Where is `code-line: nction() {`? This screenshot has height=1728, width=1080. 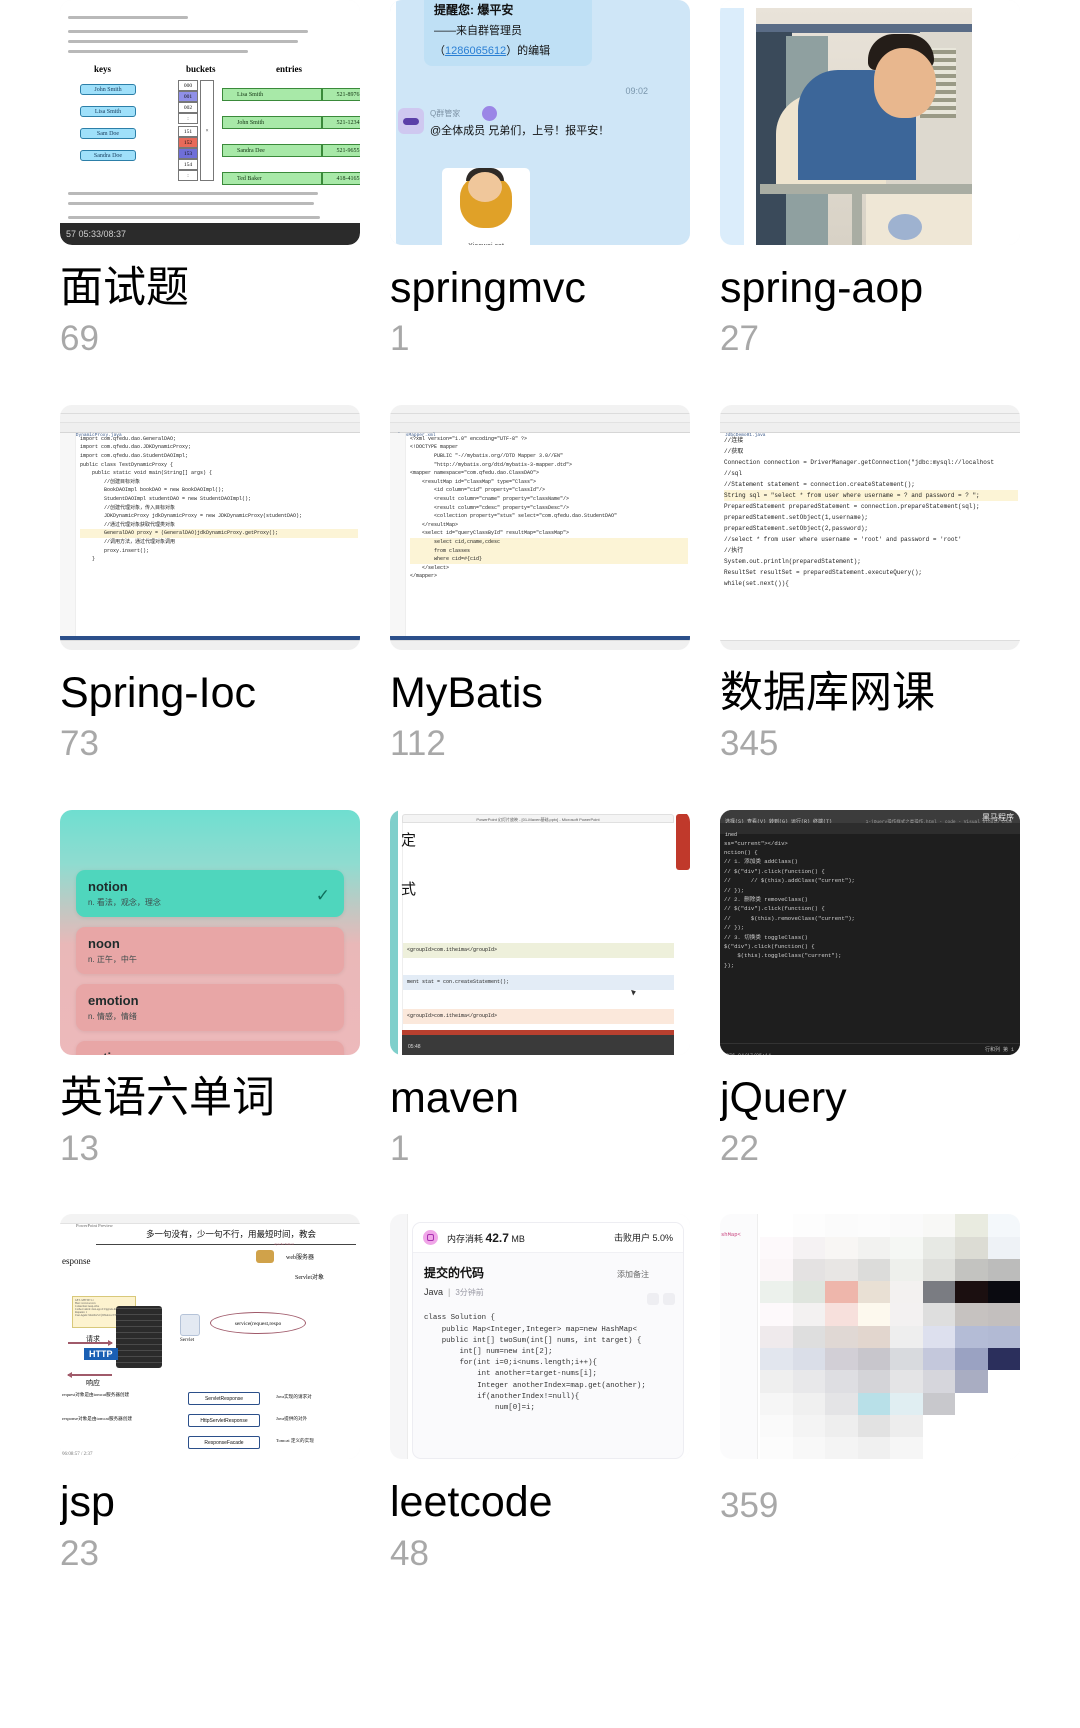 code-line: nction() { is located at coordinates (741, 852).